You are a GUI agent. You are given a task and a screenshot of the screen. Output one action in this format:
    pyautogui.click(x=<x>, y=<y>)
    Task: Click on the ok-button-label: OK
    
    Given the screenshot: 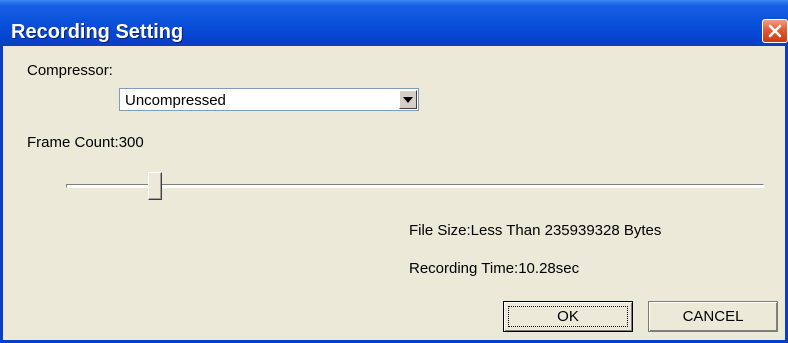 What is the action you would take?
    pyautogui.click(x=568, y=316)
    